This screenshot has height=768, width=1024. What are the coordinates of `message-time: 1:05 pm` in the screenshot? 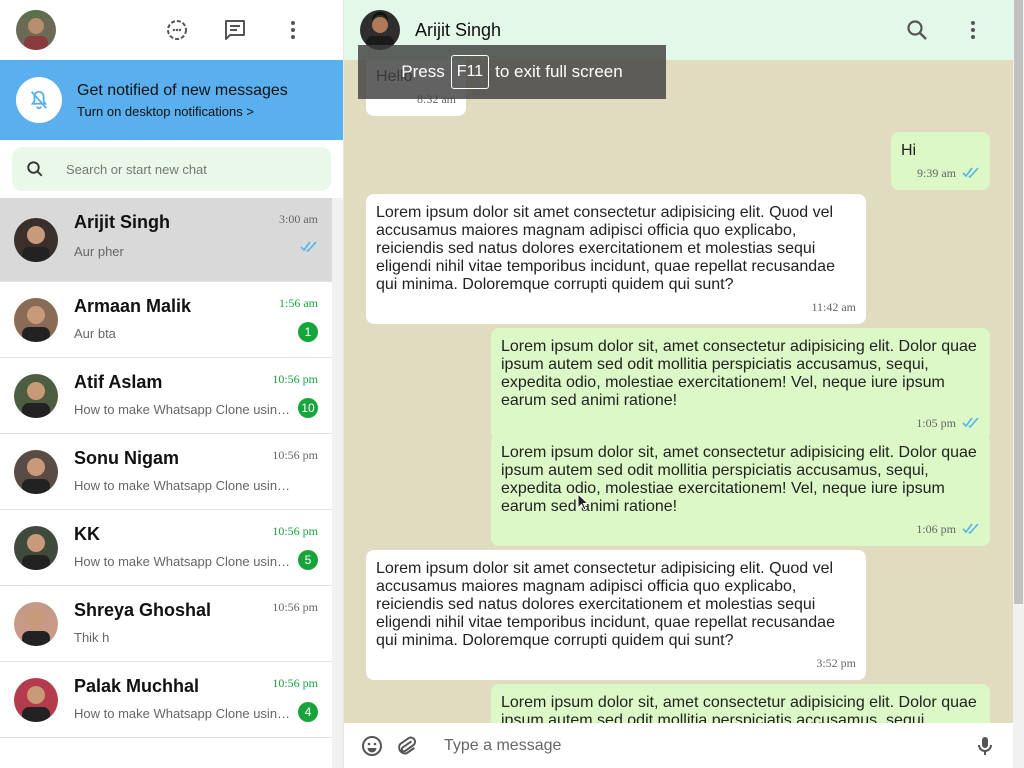 It's located at (936, 423).